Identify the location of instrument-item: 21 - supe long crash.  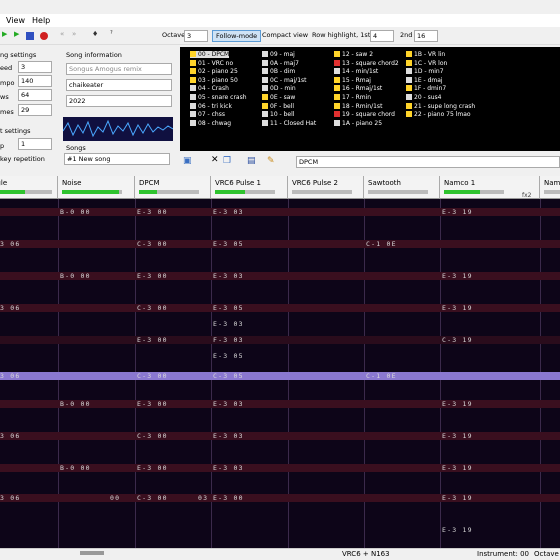
(440, 106).